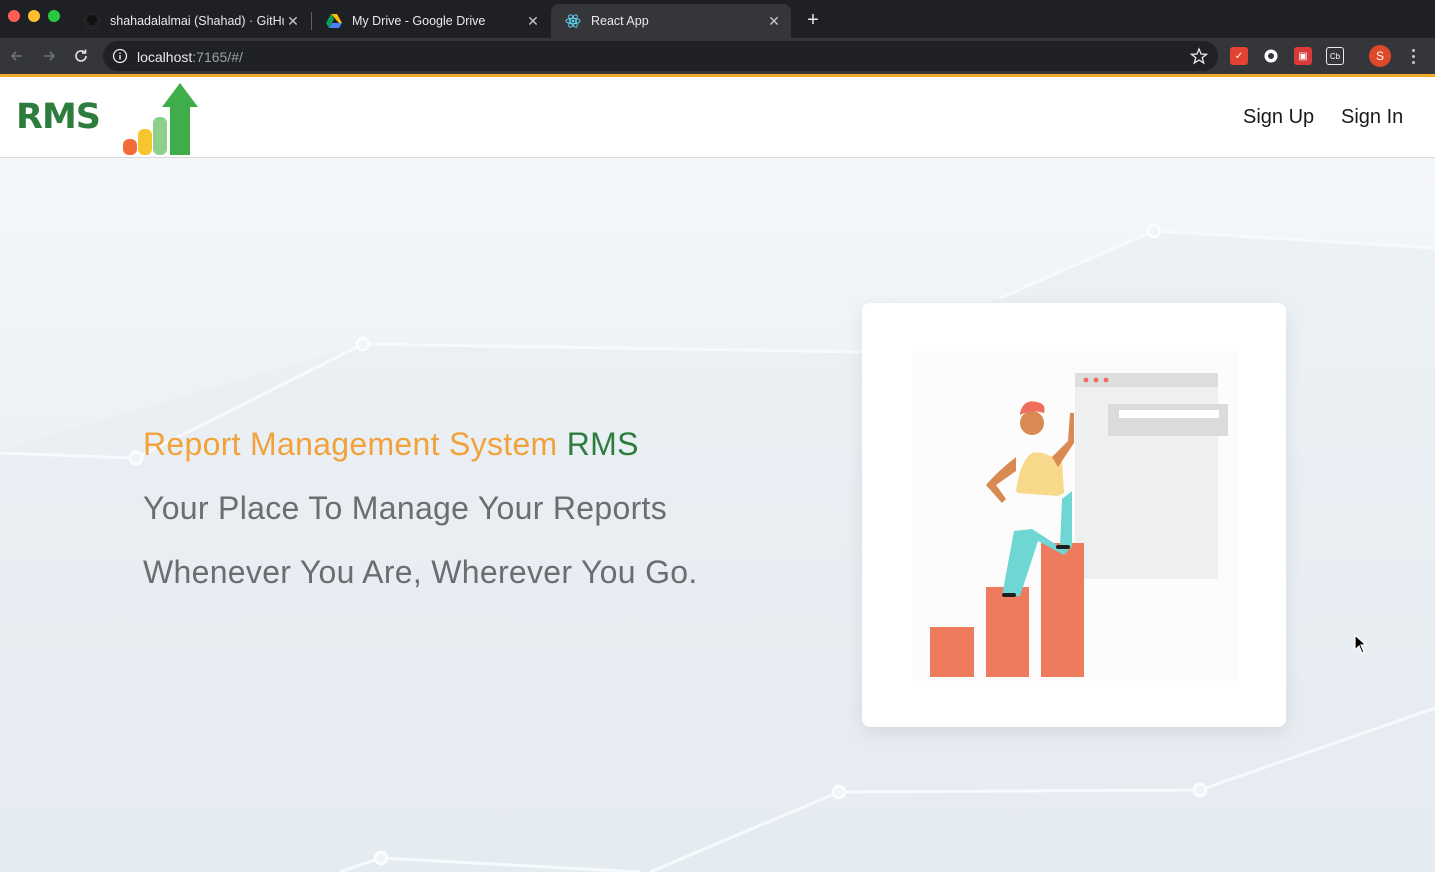 Image resolution: width=1435 pixels, height=872 pixels. What do you see at coordinates (602, 444) in the screenshot?
I see `headline-acronym: RMS` at bounding box center [602, 444].